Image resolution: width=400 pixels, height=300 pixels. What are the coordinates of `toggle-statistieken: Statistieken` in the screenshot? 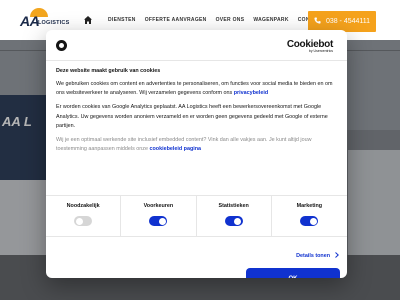 It's located at (234, 216).